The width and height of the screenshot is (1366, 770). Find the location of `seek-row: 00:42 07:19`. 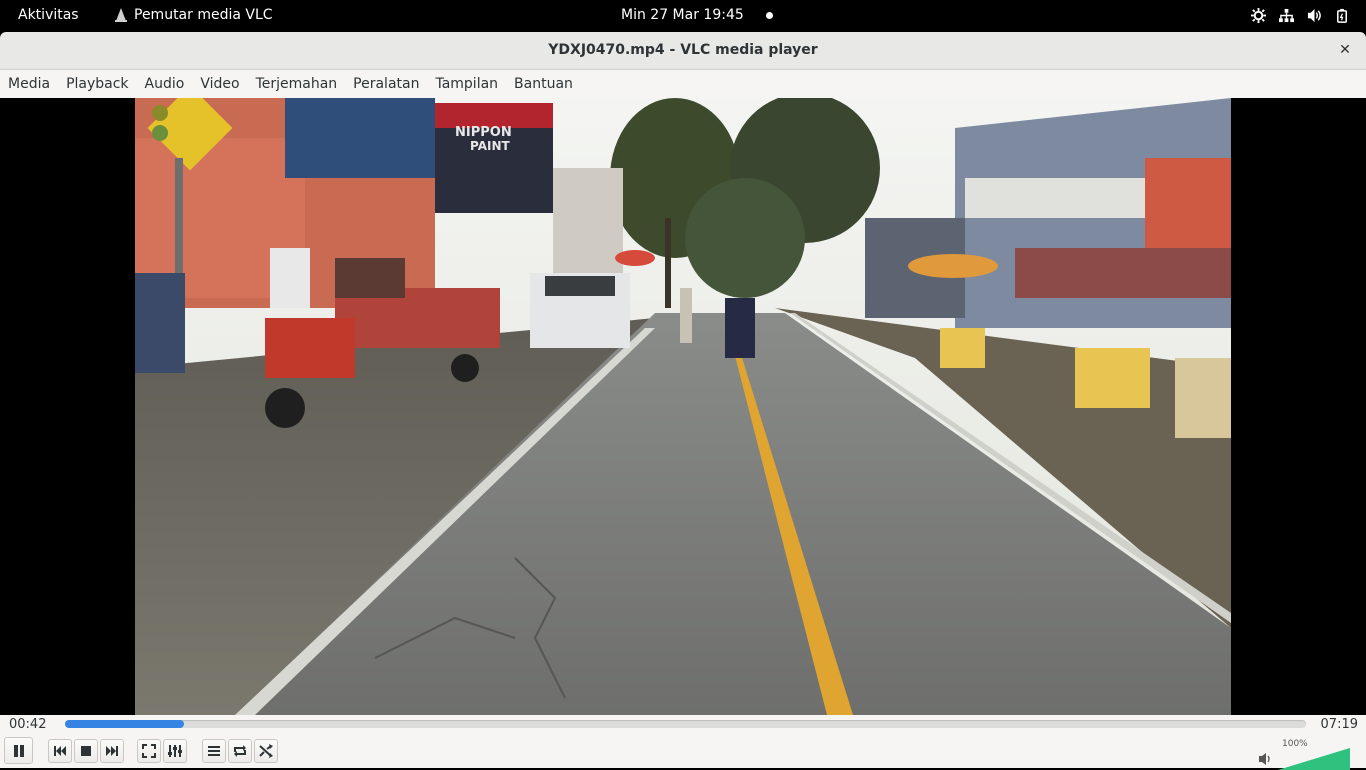

seek-row: 00:42 07:19 is located at coordinates (683, 725).